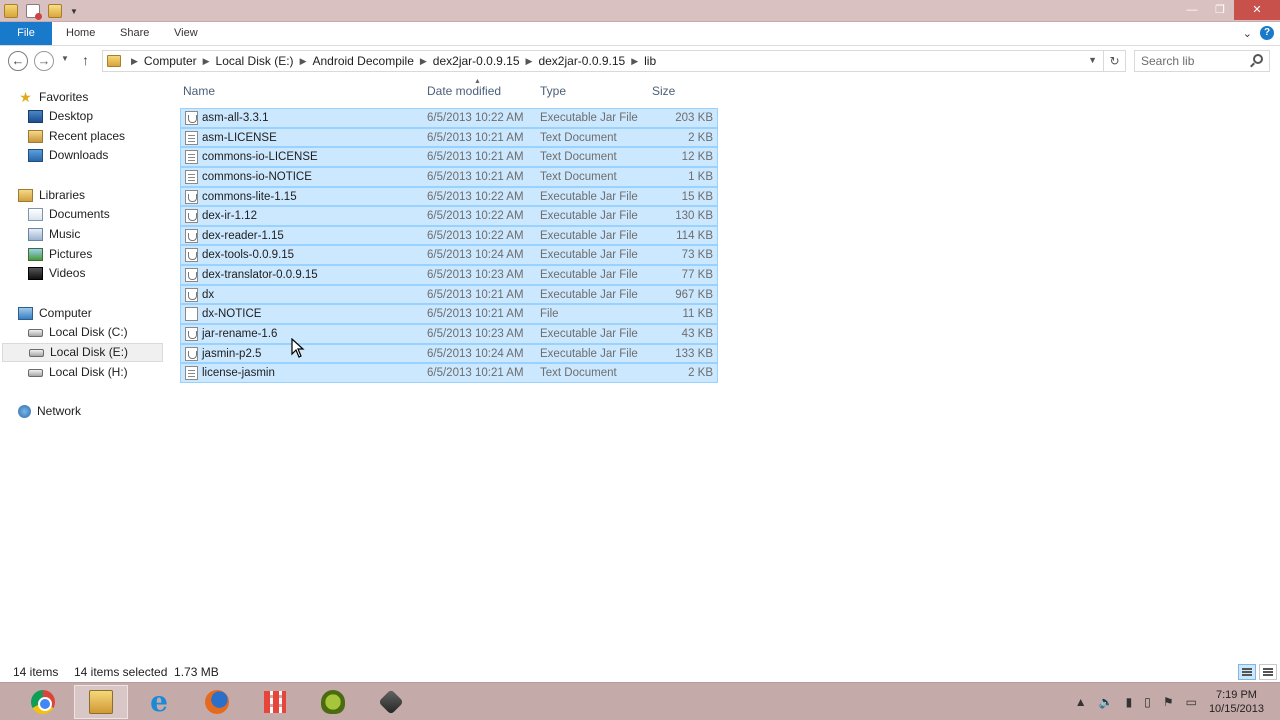 The height and width of the screenshot is (720, 1280). Describe the element at coordinates (694, 353) in the screenshot. I see `file-size: 133 KB` at that location.